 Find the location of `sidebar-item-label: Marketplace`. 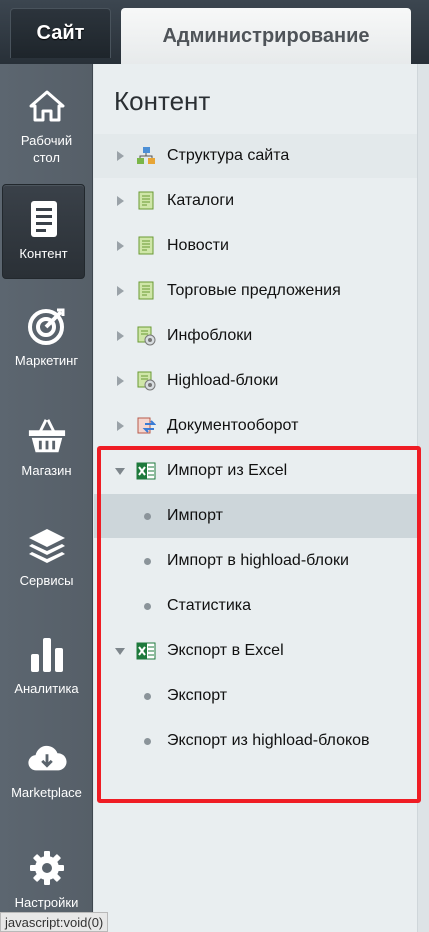

sidebar-item-label: Marketplace is located at coordinates (46, 792).